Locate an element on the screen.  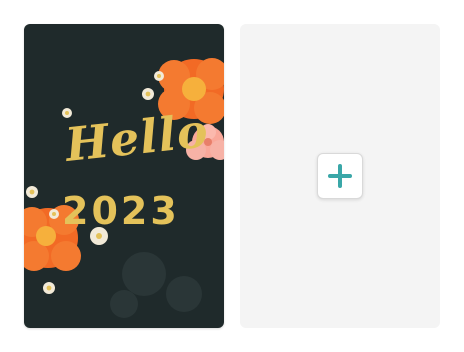
plus-icon is located at coordinates (340, 176).